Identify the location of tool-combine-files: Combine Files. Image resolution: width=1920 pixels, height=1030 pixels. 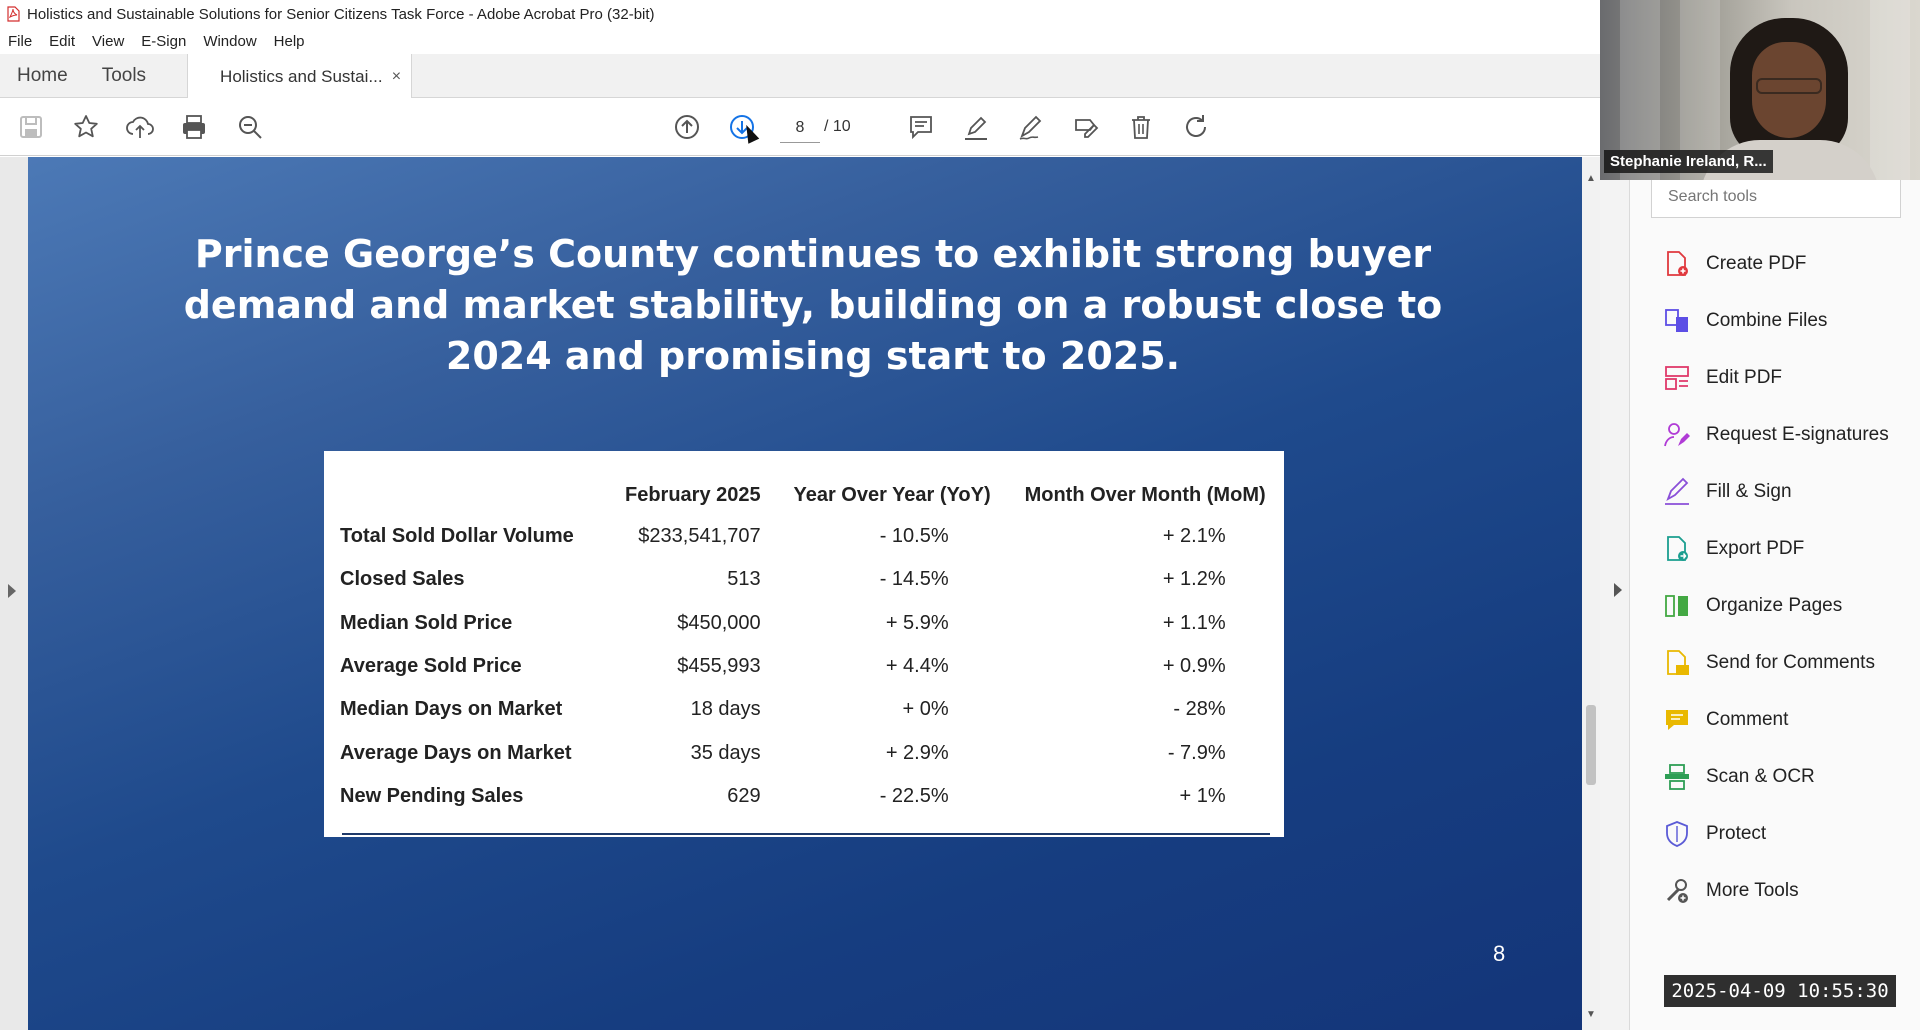
(1743, 321).